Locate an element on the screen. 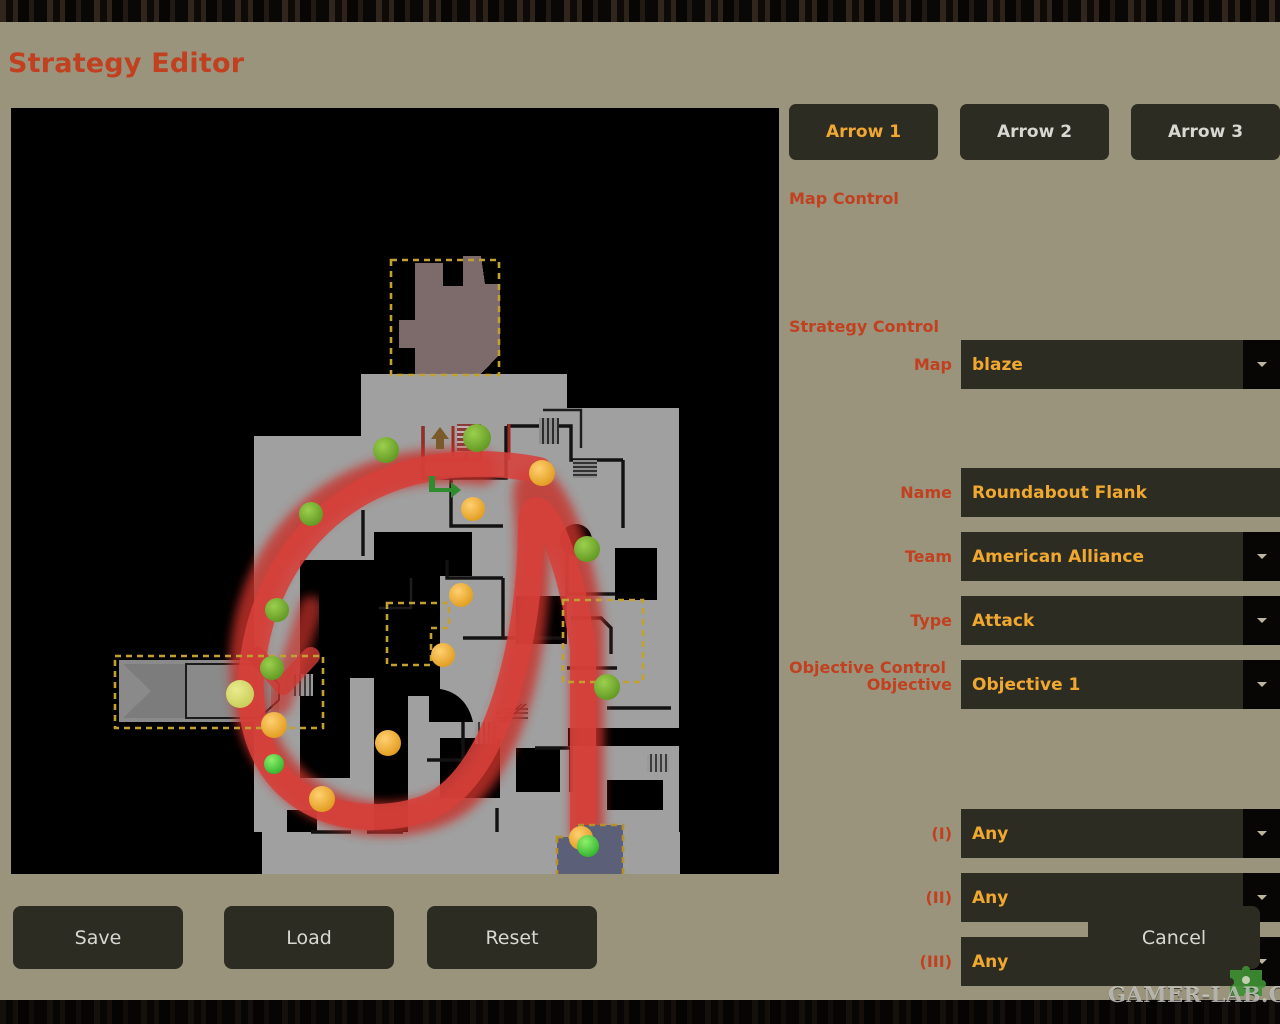 Image resolution: width=1280 pixels, height=1024 pixels. type-select-value: Attack is located at coordinates (1003, 620).